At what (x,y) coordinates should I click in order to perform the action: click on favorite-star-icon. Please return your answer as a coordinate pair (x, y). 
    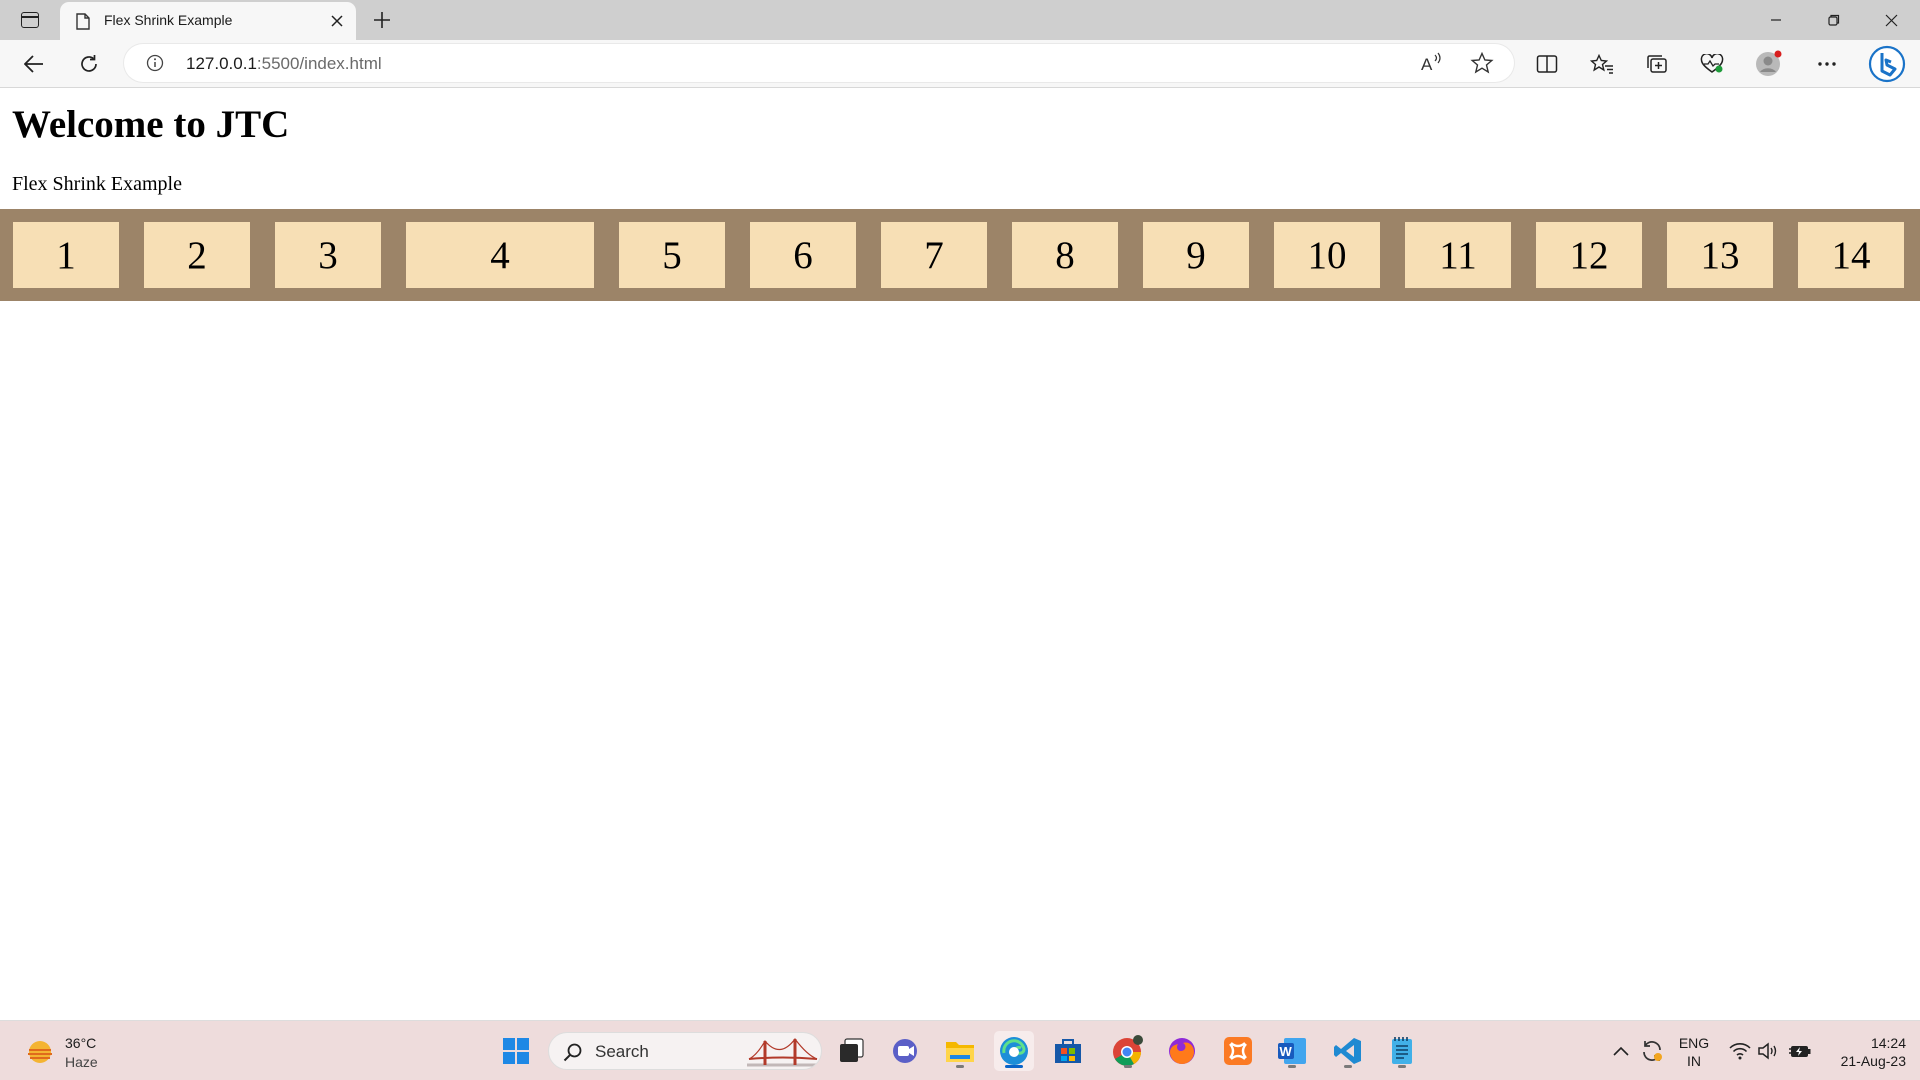
    Looking at the image, I should click on (1482, 63).